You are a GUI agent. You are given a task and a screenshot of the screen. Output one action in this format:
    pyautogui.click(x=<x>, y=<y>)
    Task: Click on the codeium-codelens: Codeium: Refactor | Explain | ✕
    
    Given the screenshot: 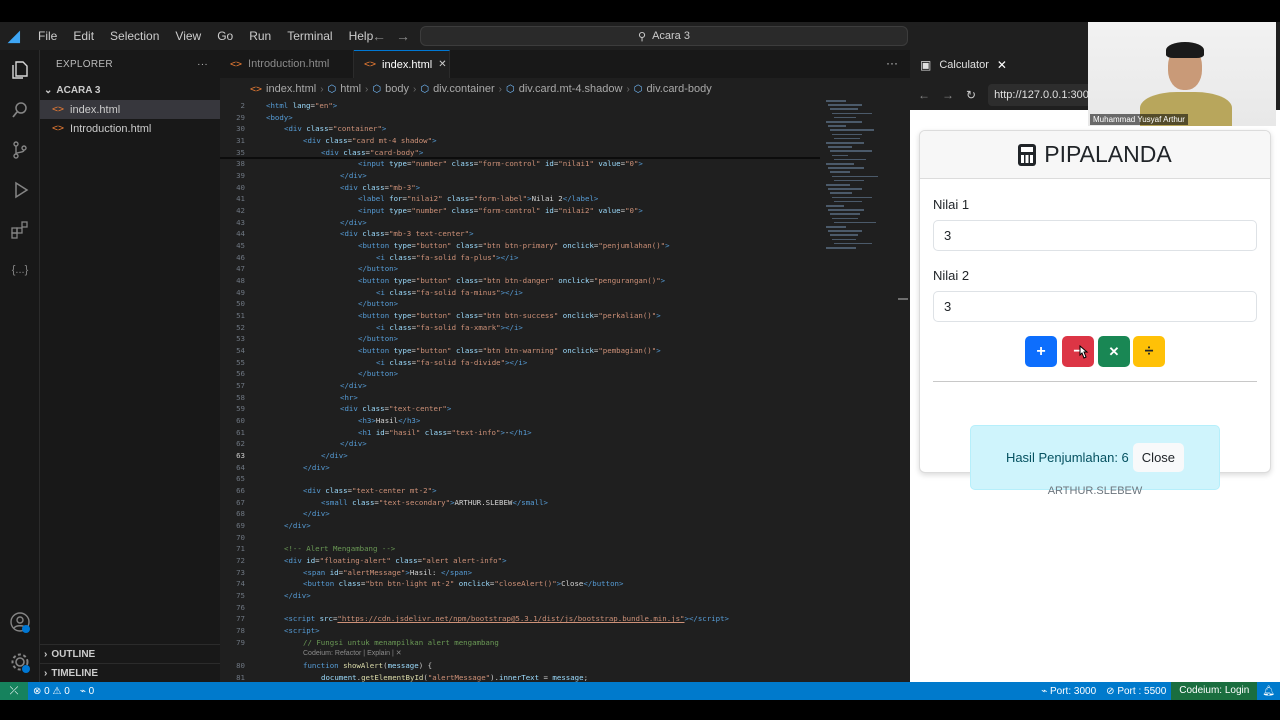 What is the action you would take?
    pyautogui.click(x=352, y=654)
    